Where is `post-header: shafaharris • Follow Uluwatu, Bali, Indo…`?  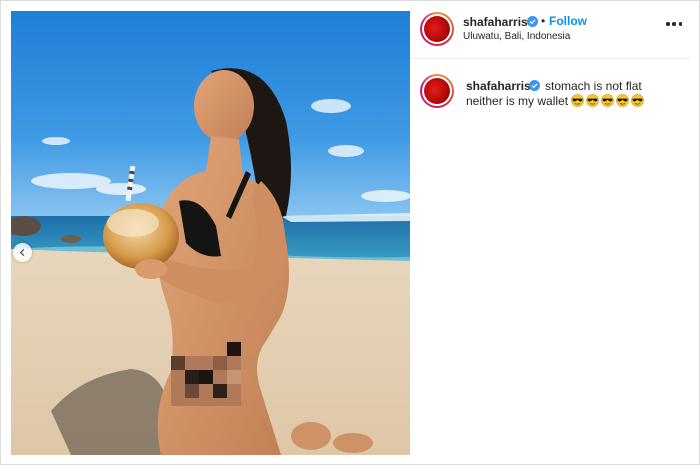
post-header: shafaharris • Follow Uluwatu, Bali, Indo… is located at coordinates (550, 35).